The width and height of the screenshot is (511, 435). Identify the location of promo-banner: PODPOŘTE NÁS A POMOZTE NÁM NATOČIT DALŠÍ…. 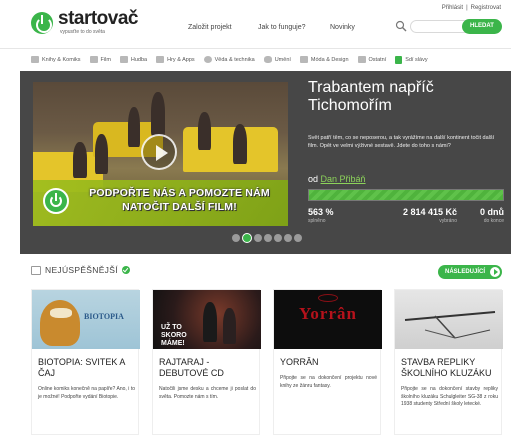
(160, 203).